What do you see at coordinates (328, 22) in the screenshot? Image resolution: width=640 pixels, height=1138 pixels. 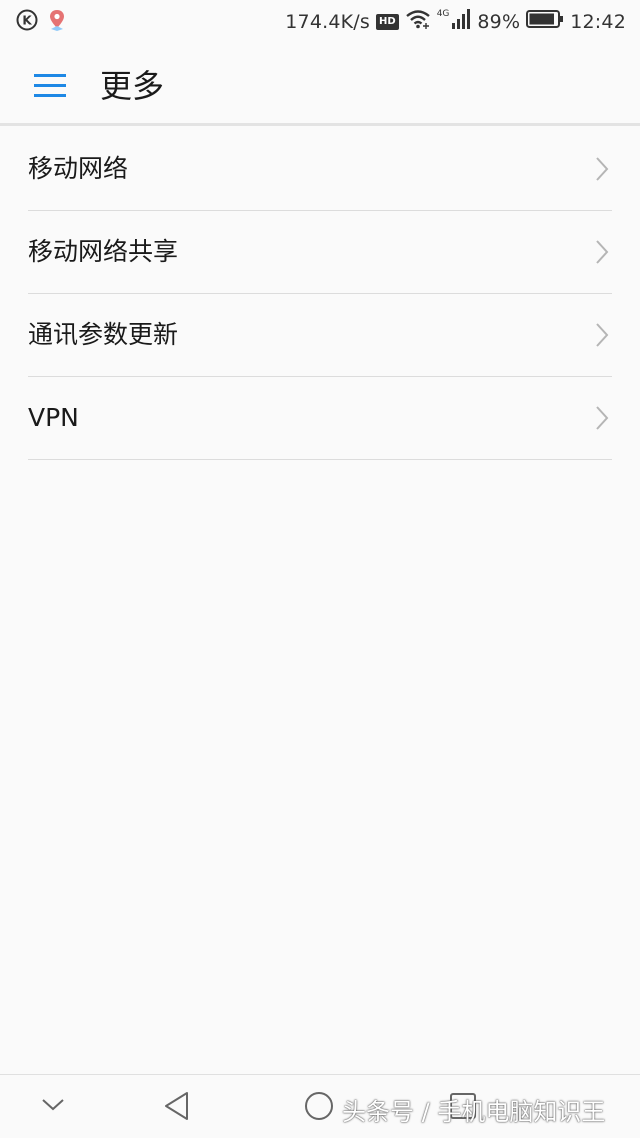 I see `network-speed: 174.4K/s` at bounding box center [328, 22].